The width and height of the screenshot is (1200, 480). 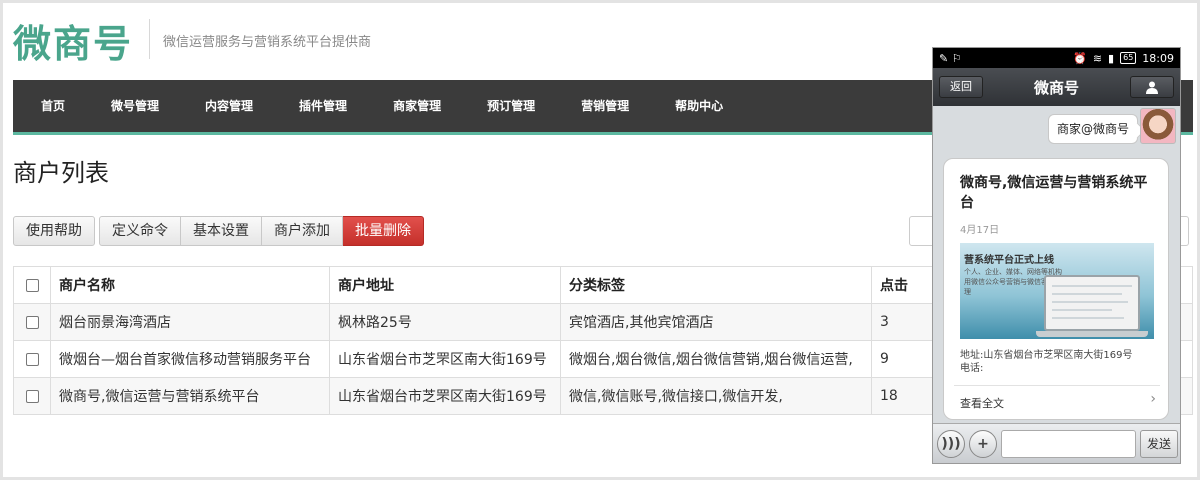 I want to click on voice-icon: ))), so click(x=951, y=443).